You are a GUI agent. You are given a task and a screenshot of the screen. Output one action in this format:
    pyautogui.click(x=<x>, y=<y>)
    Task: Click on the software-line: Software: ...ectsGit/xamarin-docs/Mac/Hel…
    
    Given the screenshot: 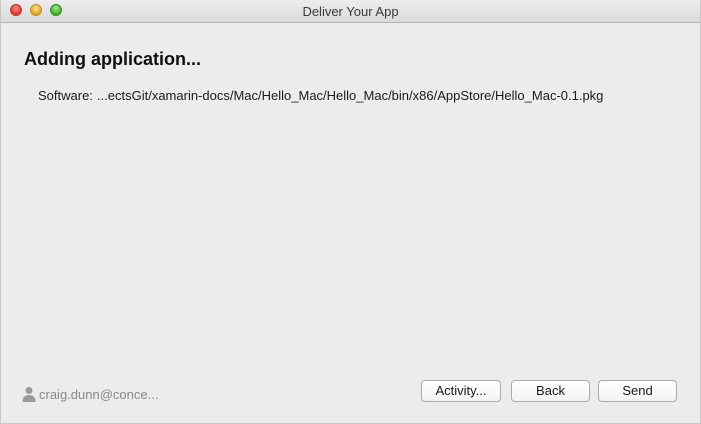 What is the action you would take?
    pyautogui.click(x=320, y=95)
    